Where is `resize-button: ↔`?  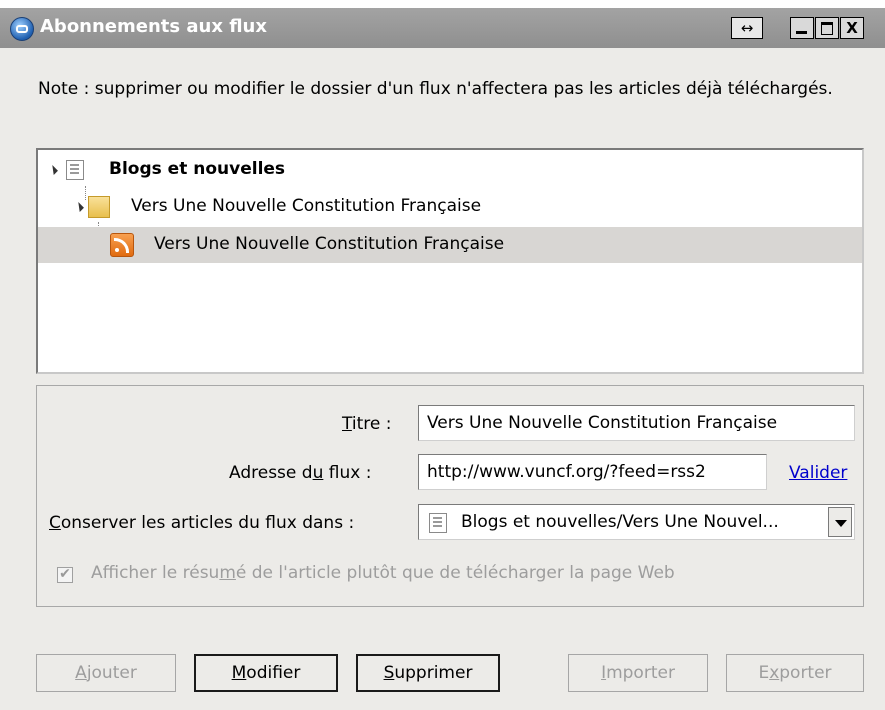
resize-button: ↔ is located at coordinates (747, 28).